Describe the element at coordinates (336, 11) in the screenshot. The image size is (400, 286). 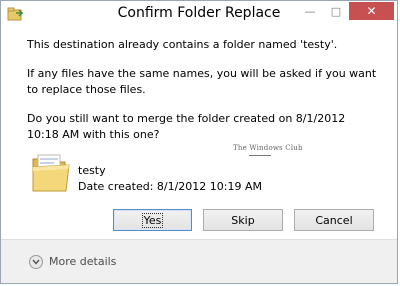
I see `maximize-button: □` at that location.